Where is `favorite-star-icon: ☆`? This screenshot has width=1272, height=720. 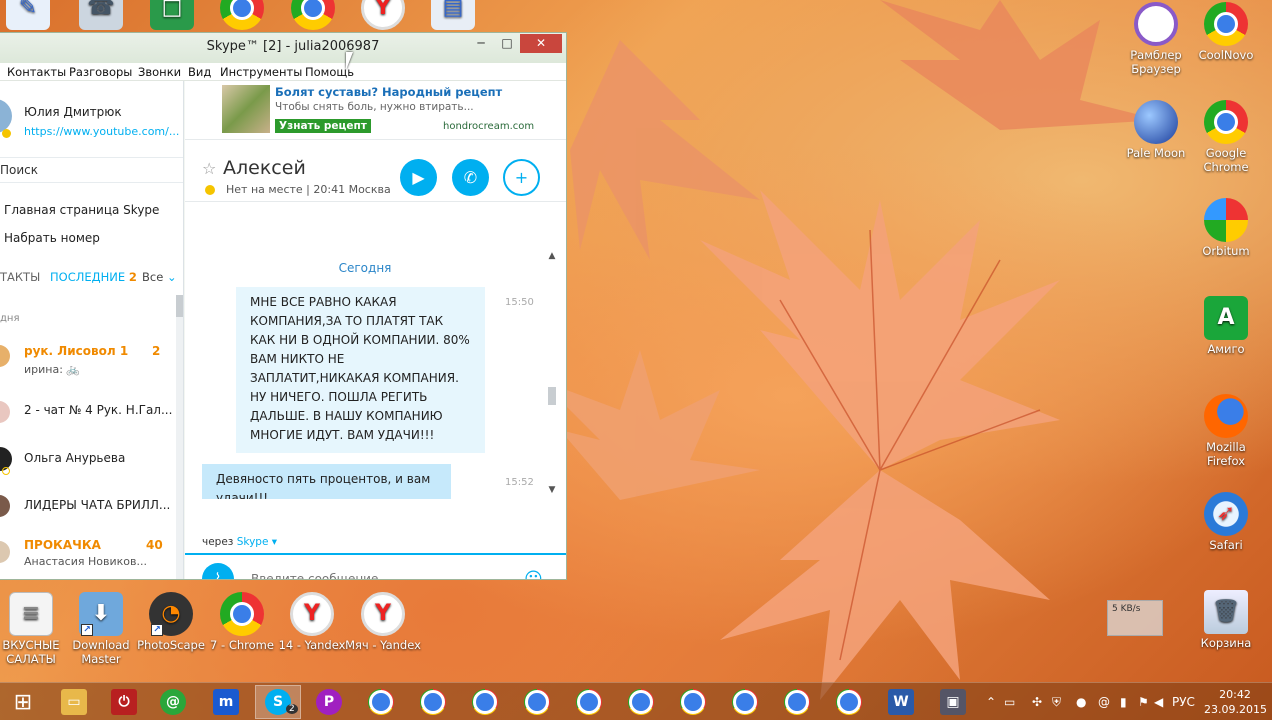
favorite-star-icon: ☆ is located at coordinates (209, 168).